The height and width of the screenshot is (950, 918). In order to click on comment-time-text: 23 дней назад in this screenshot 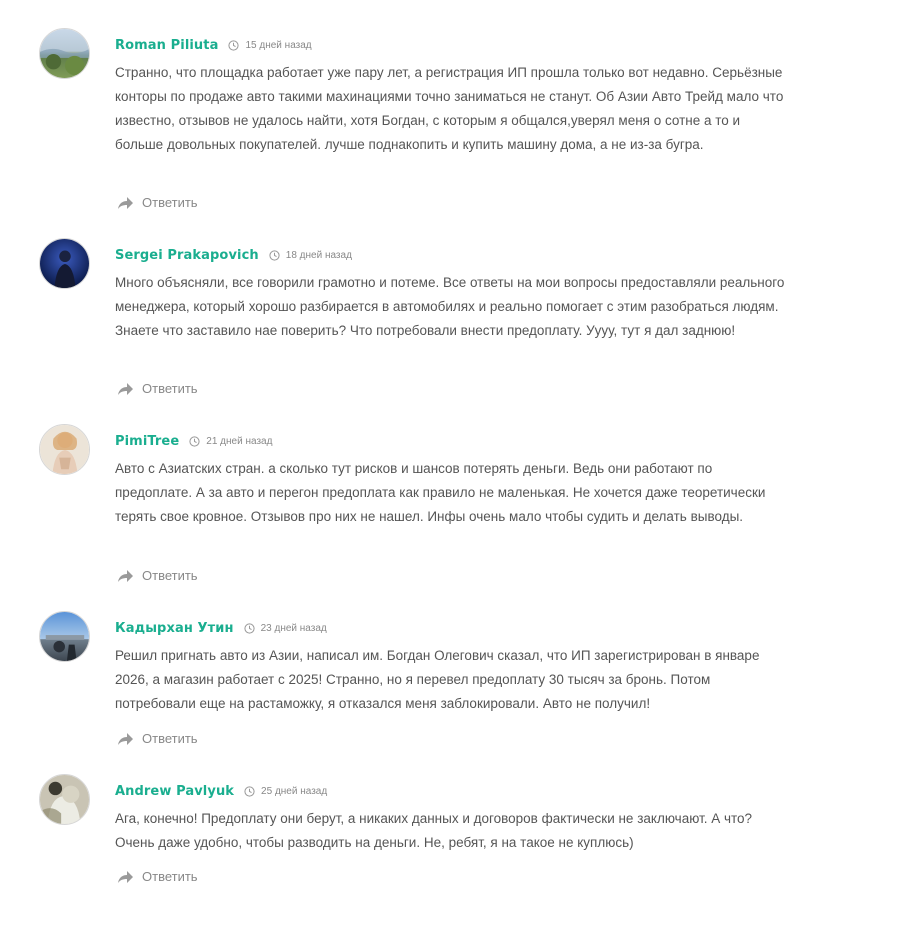, I will do `click(293, 628)`.